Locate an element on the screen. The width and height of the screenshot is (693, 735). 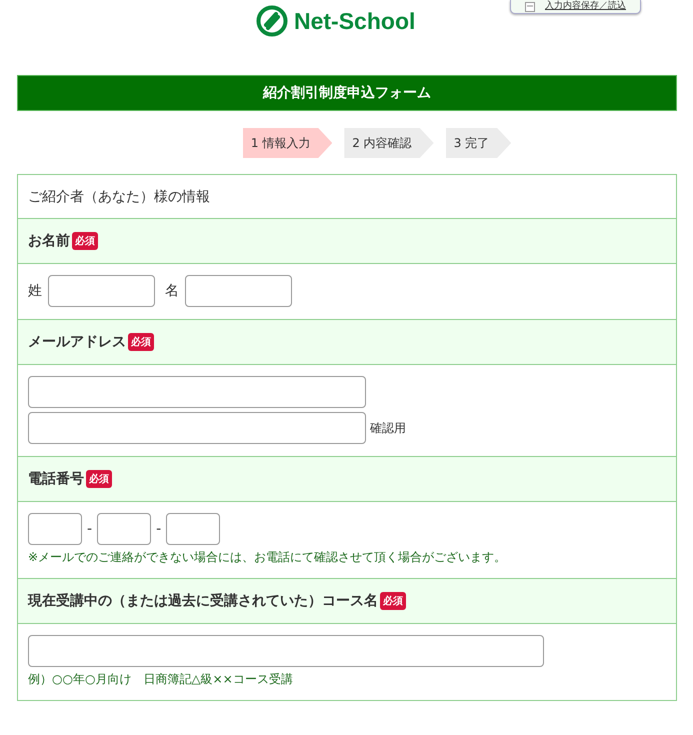
field-label: お名前 is located at coordinates (49, 241).